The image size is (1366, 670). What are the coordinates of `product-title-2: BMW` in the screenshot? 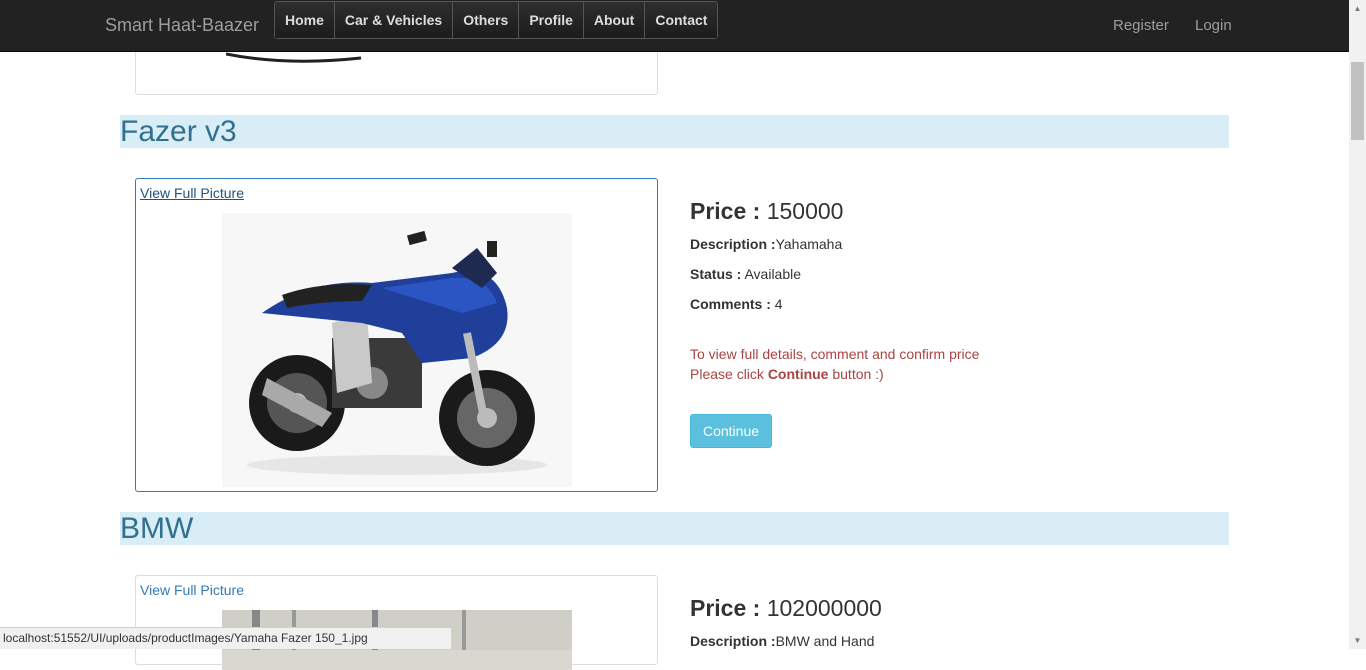 It's located at (157, 528).